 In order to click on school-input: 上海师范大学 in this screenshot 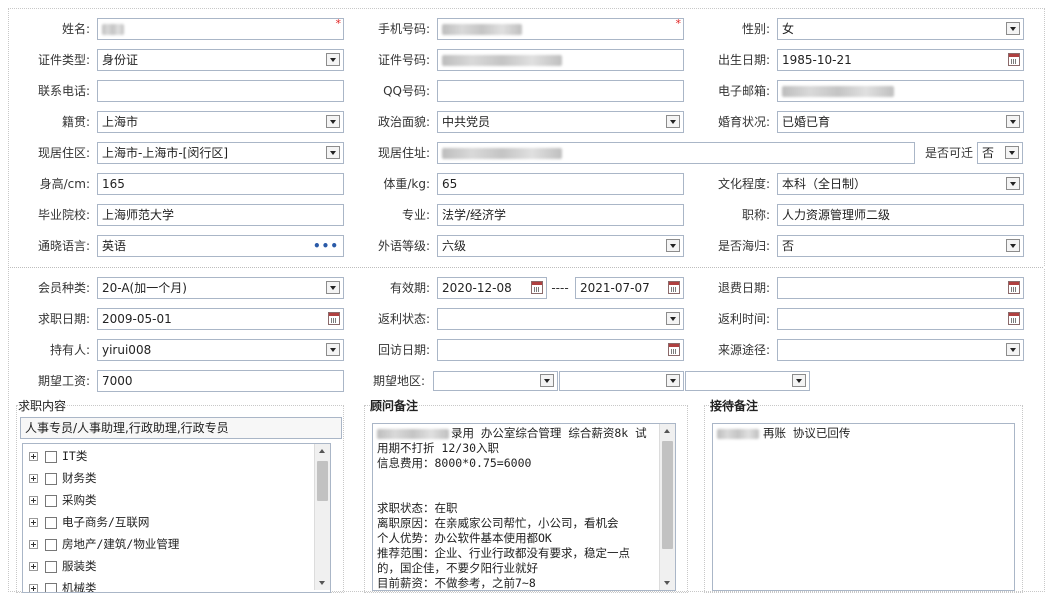, I will do `click(220, 215)`.